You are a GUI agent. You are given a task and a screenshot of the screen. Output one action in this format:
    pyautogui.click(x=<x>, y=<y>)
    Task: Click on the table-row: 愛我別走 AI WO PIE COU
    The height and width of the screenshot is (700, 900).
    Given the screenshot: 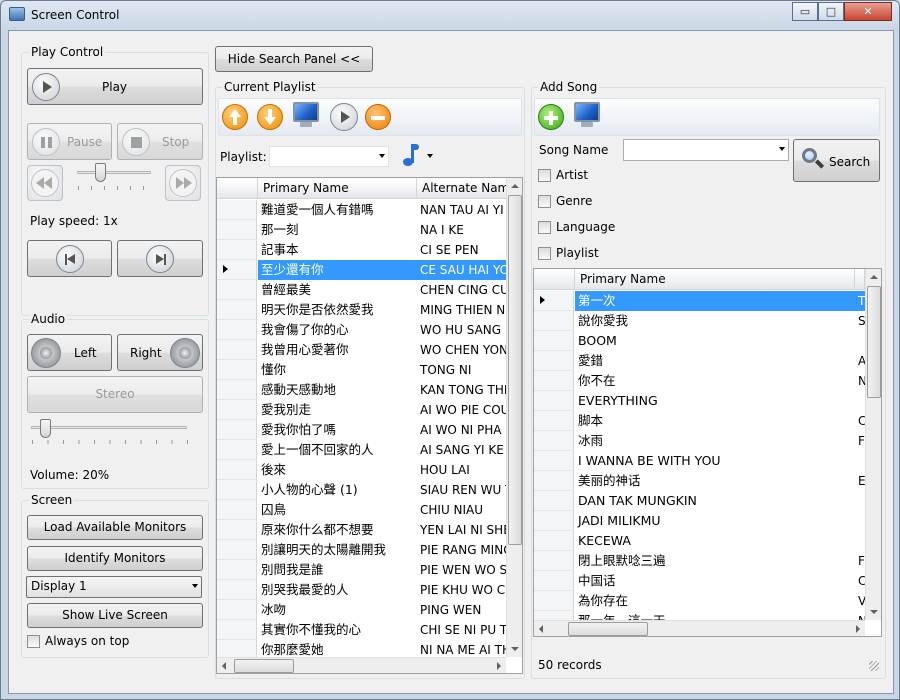 What is the action you would take?
    pyautogui.click(x=382, y=410)
    